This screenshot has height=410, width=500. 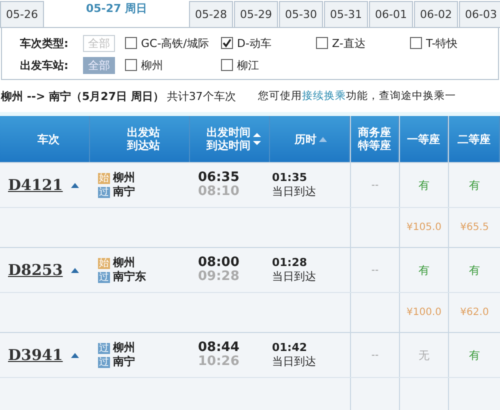 I want to click on option-label: GC-高铁/城际, so click(x=175, y=43).